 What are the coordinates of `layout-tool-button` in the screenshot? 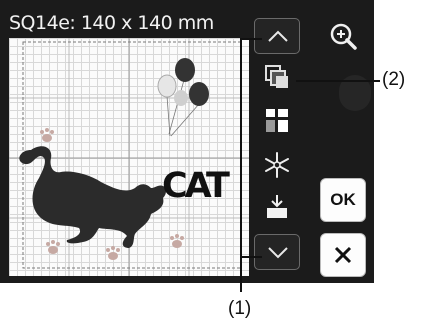 It's located at (277, 121).